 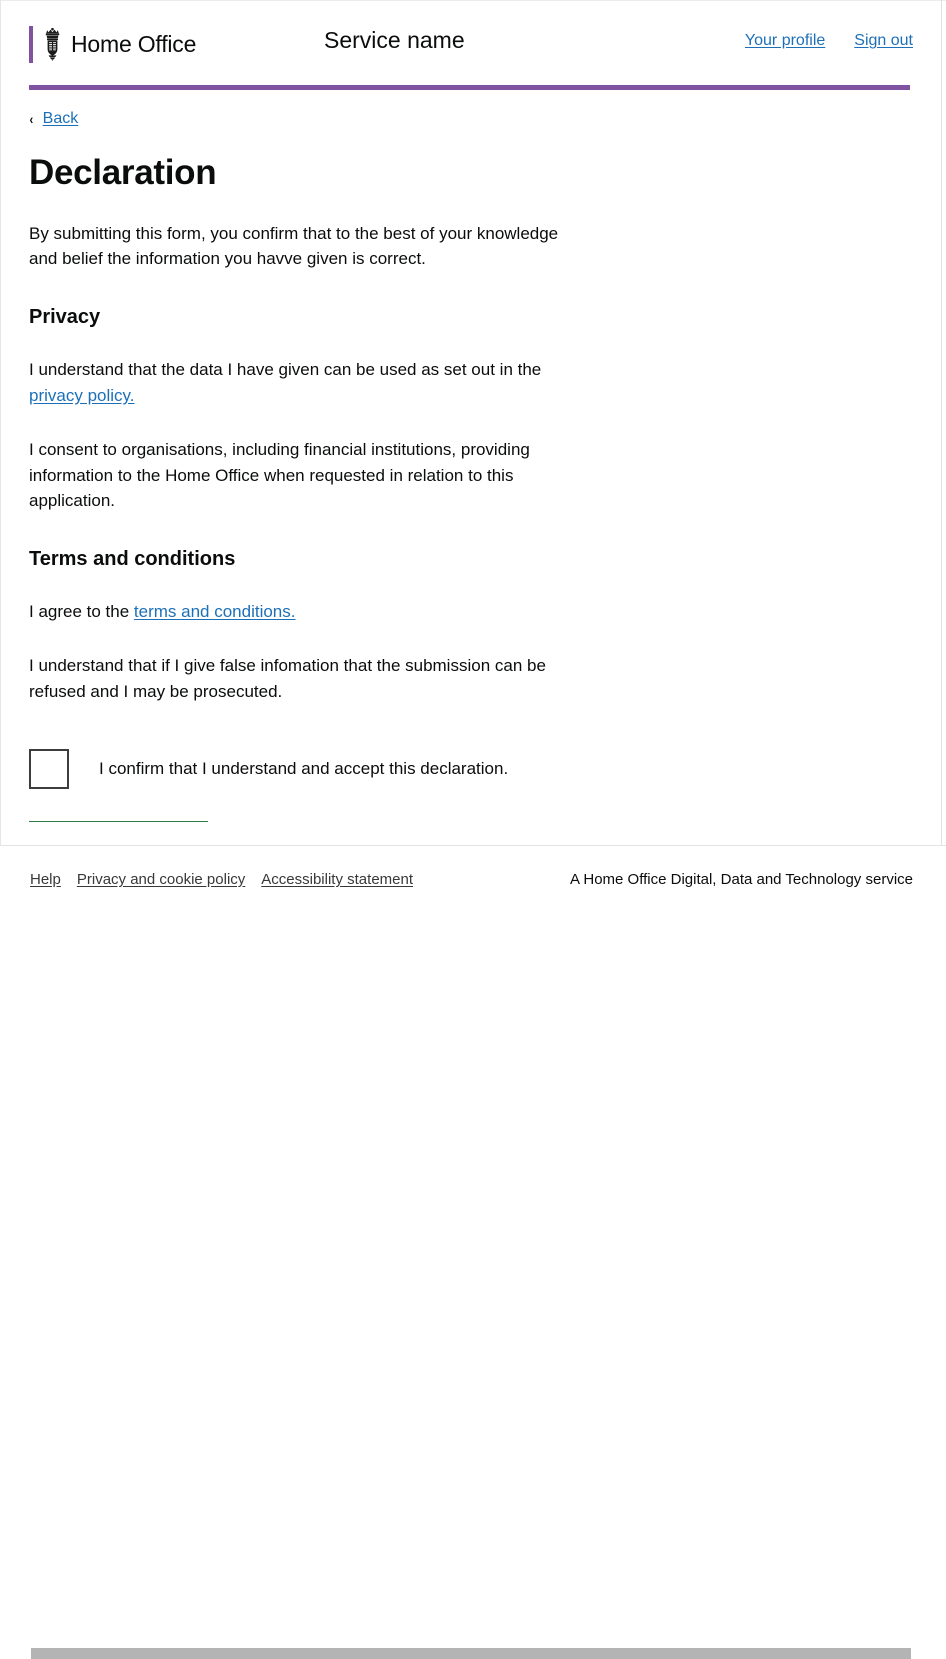 I want to click on sign-out-link: Sign out, so click(x=883, y=41).